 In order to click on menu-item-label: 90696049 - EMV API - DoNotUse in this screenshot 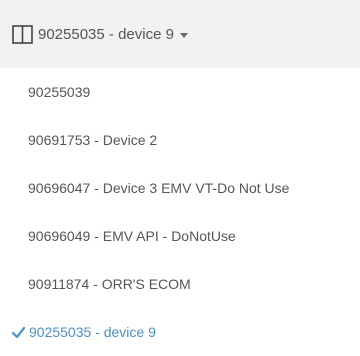, I will do `click(132, 236)`.